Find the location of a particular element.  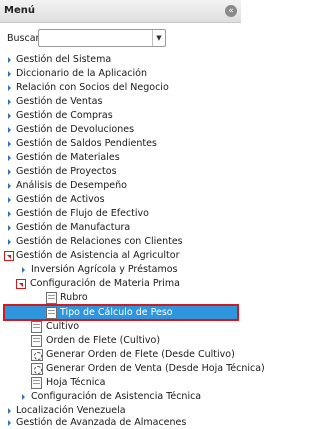

tree-item-label: Configuración de Asistencia Técnica is located at coordinates (116, 396).